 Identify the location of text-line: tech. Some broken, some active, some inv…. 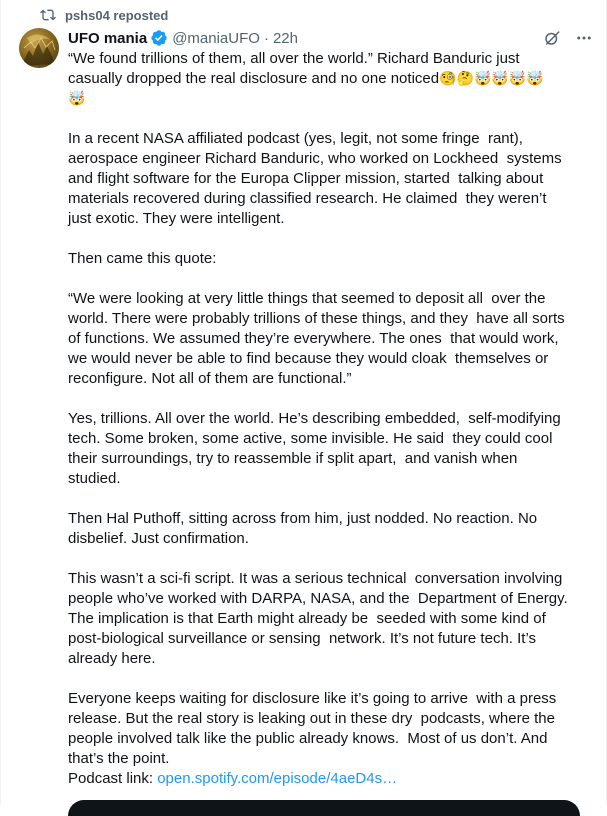
(310, 438).